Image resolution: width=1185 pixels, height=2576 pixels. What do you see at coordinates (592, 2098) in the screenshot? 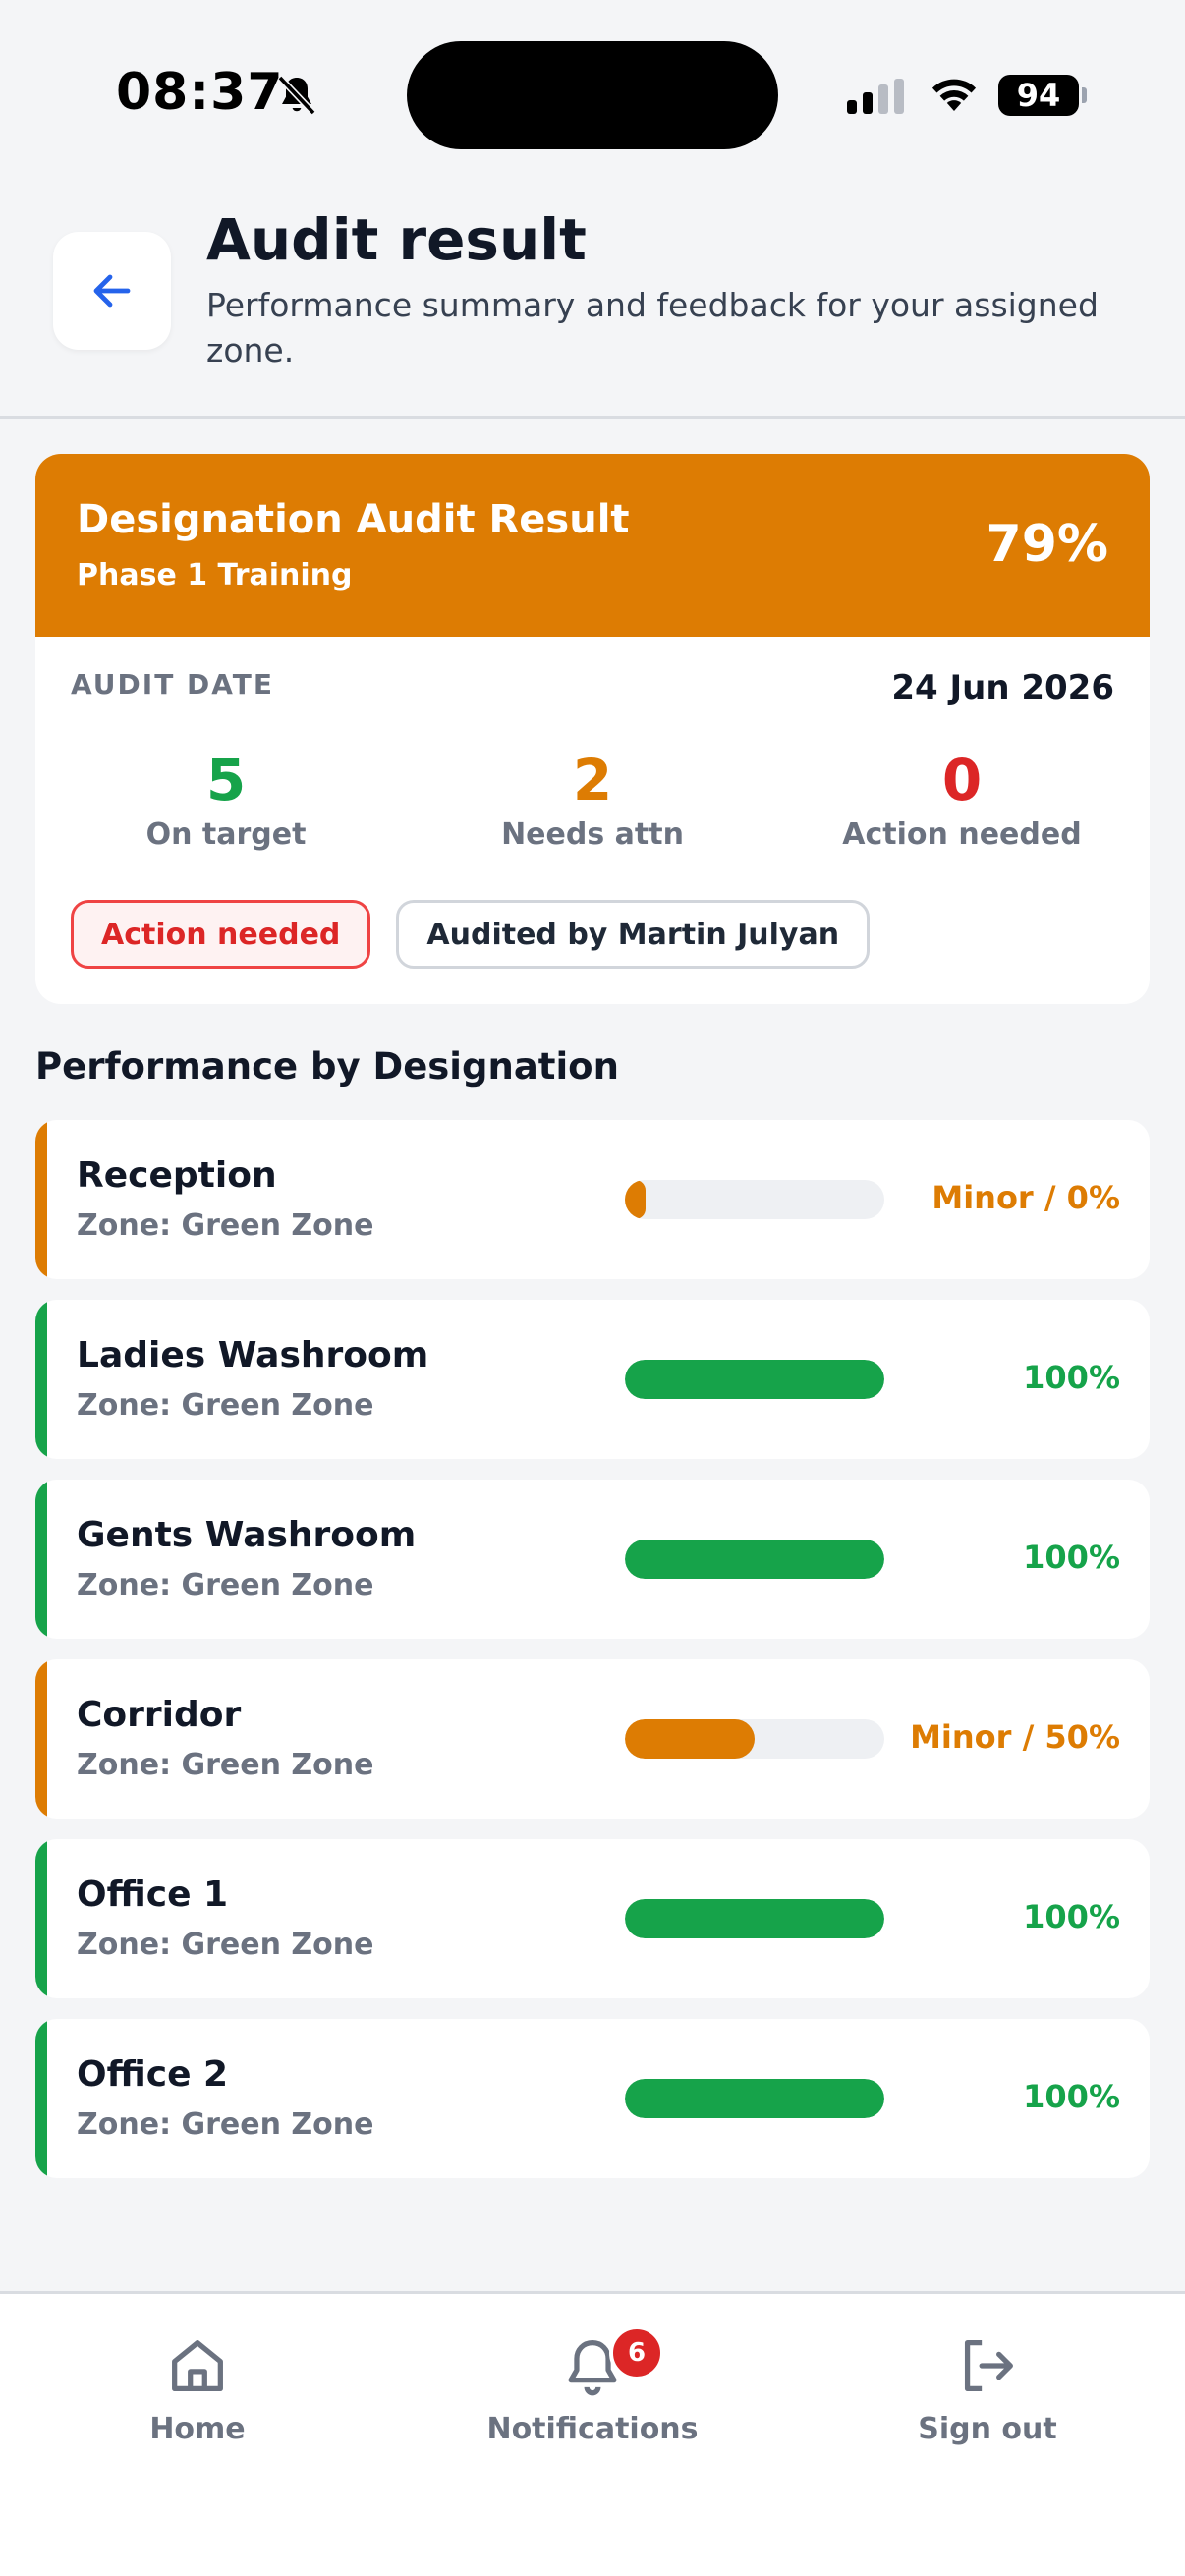
I see `designation-row-office-2: Office 2 Zone: Green Zone 100%` at bounding box center [592, 2098].